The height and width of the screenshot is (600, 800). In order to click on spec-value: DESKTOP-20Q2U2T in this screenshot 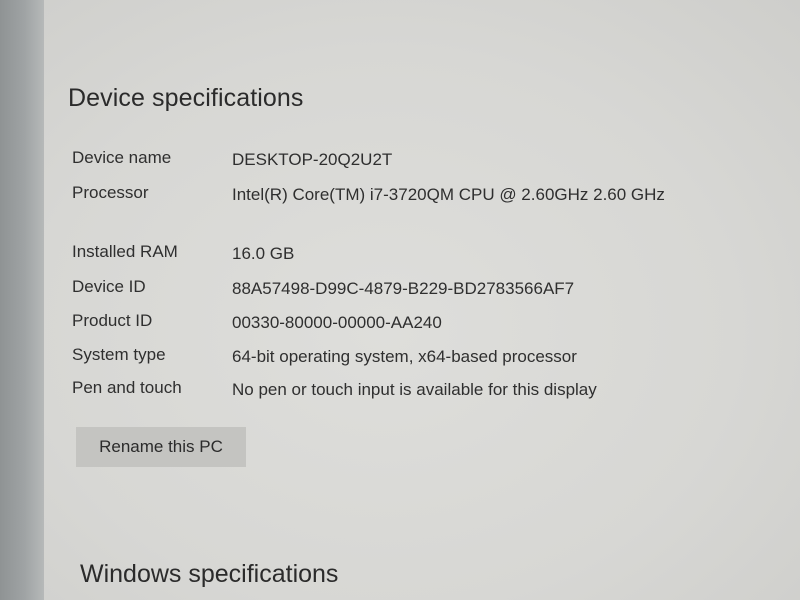, I will do `click(452, 160)`.